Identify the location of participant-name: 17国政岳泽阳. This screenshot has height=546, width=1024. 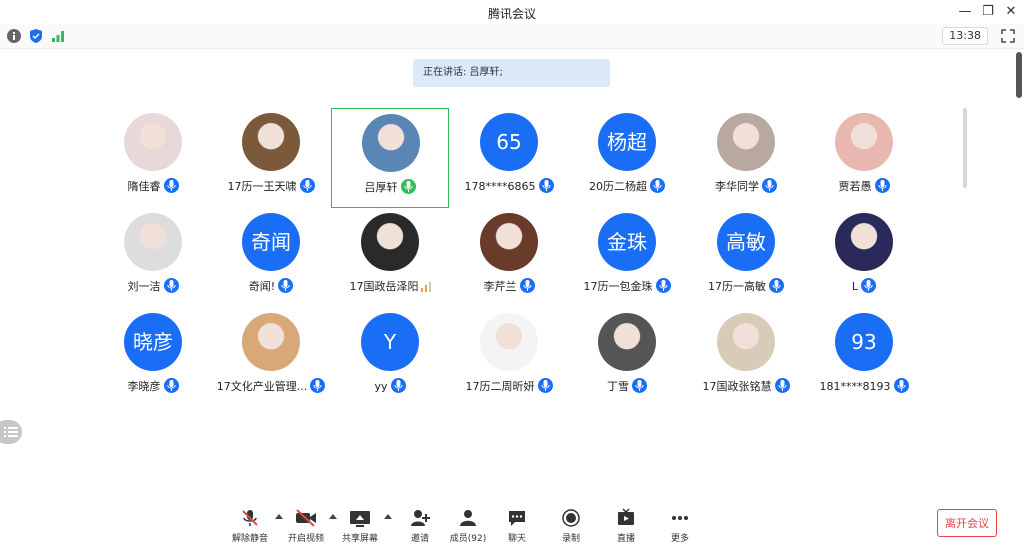
(384, 286).